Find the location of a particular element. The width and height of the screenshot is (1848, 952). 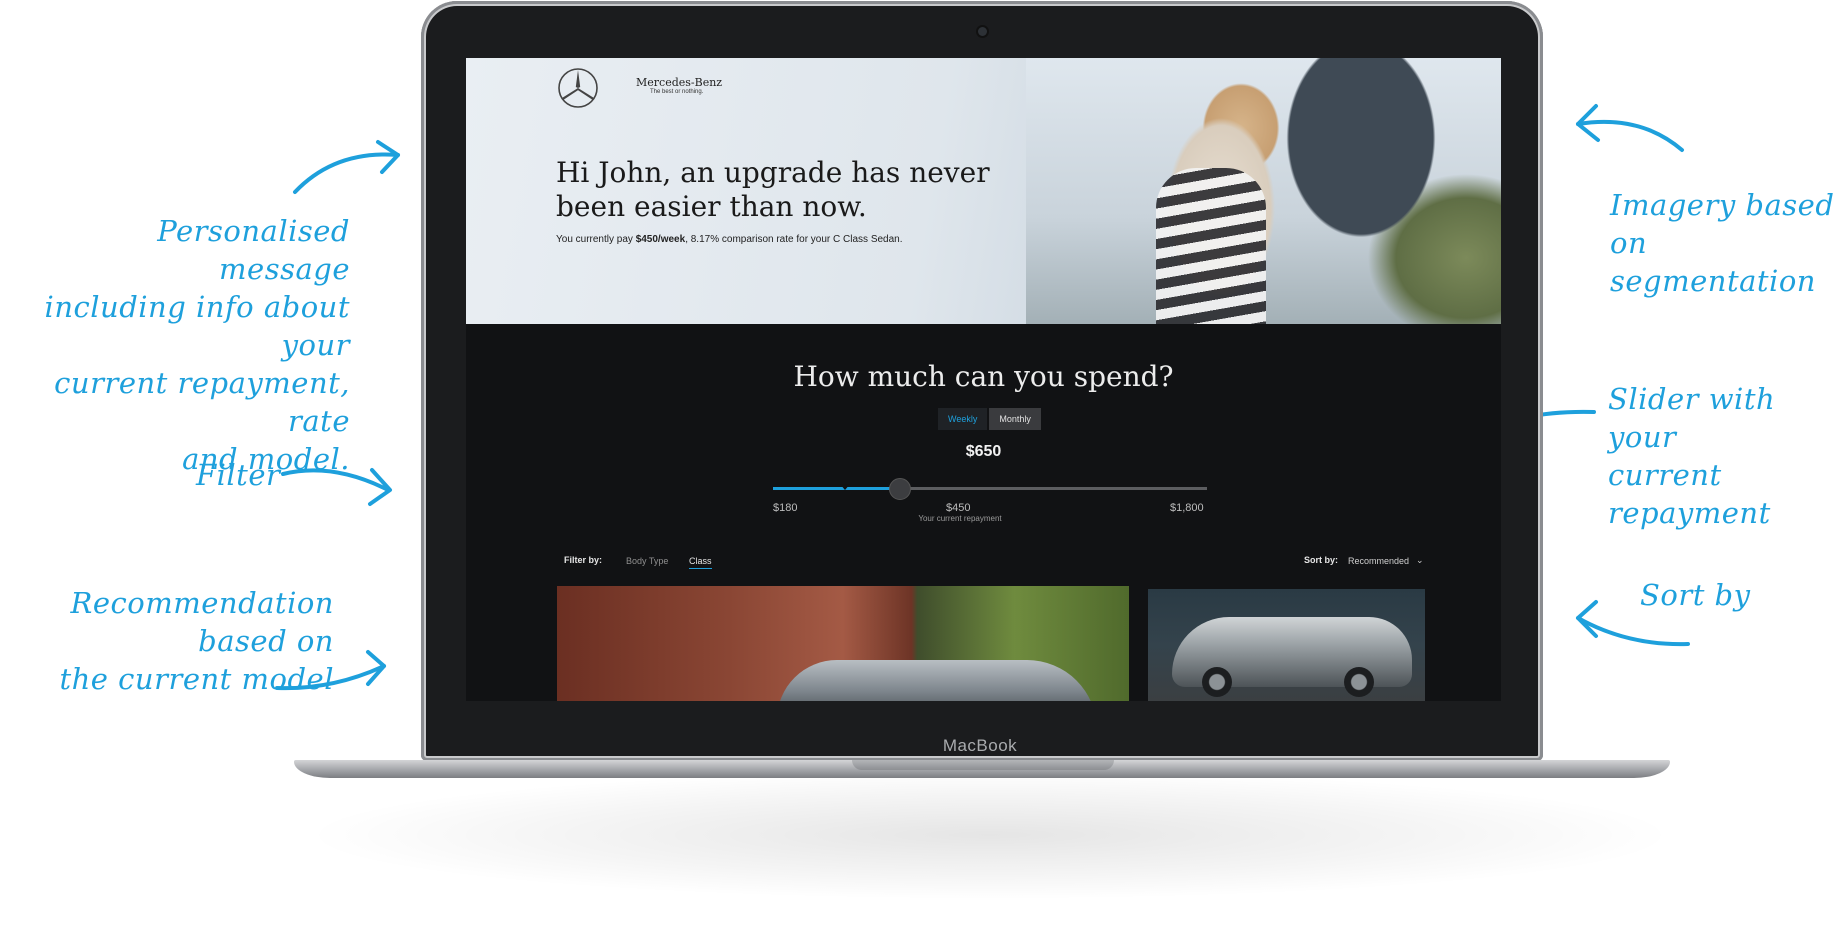

recommended-car-card is located at coordinates (843, 643).